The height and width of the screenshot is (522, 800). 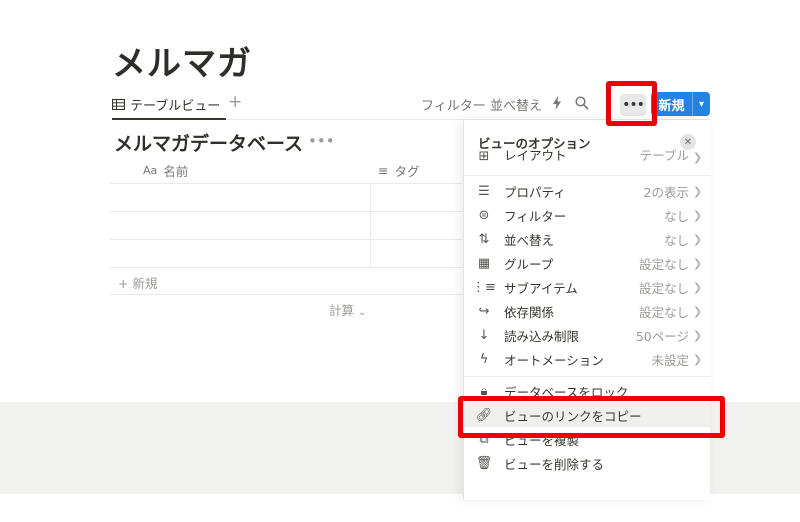 I want to click on lightning-icon, so click(x=557, y=103).